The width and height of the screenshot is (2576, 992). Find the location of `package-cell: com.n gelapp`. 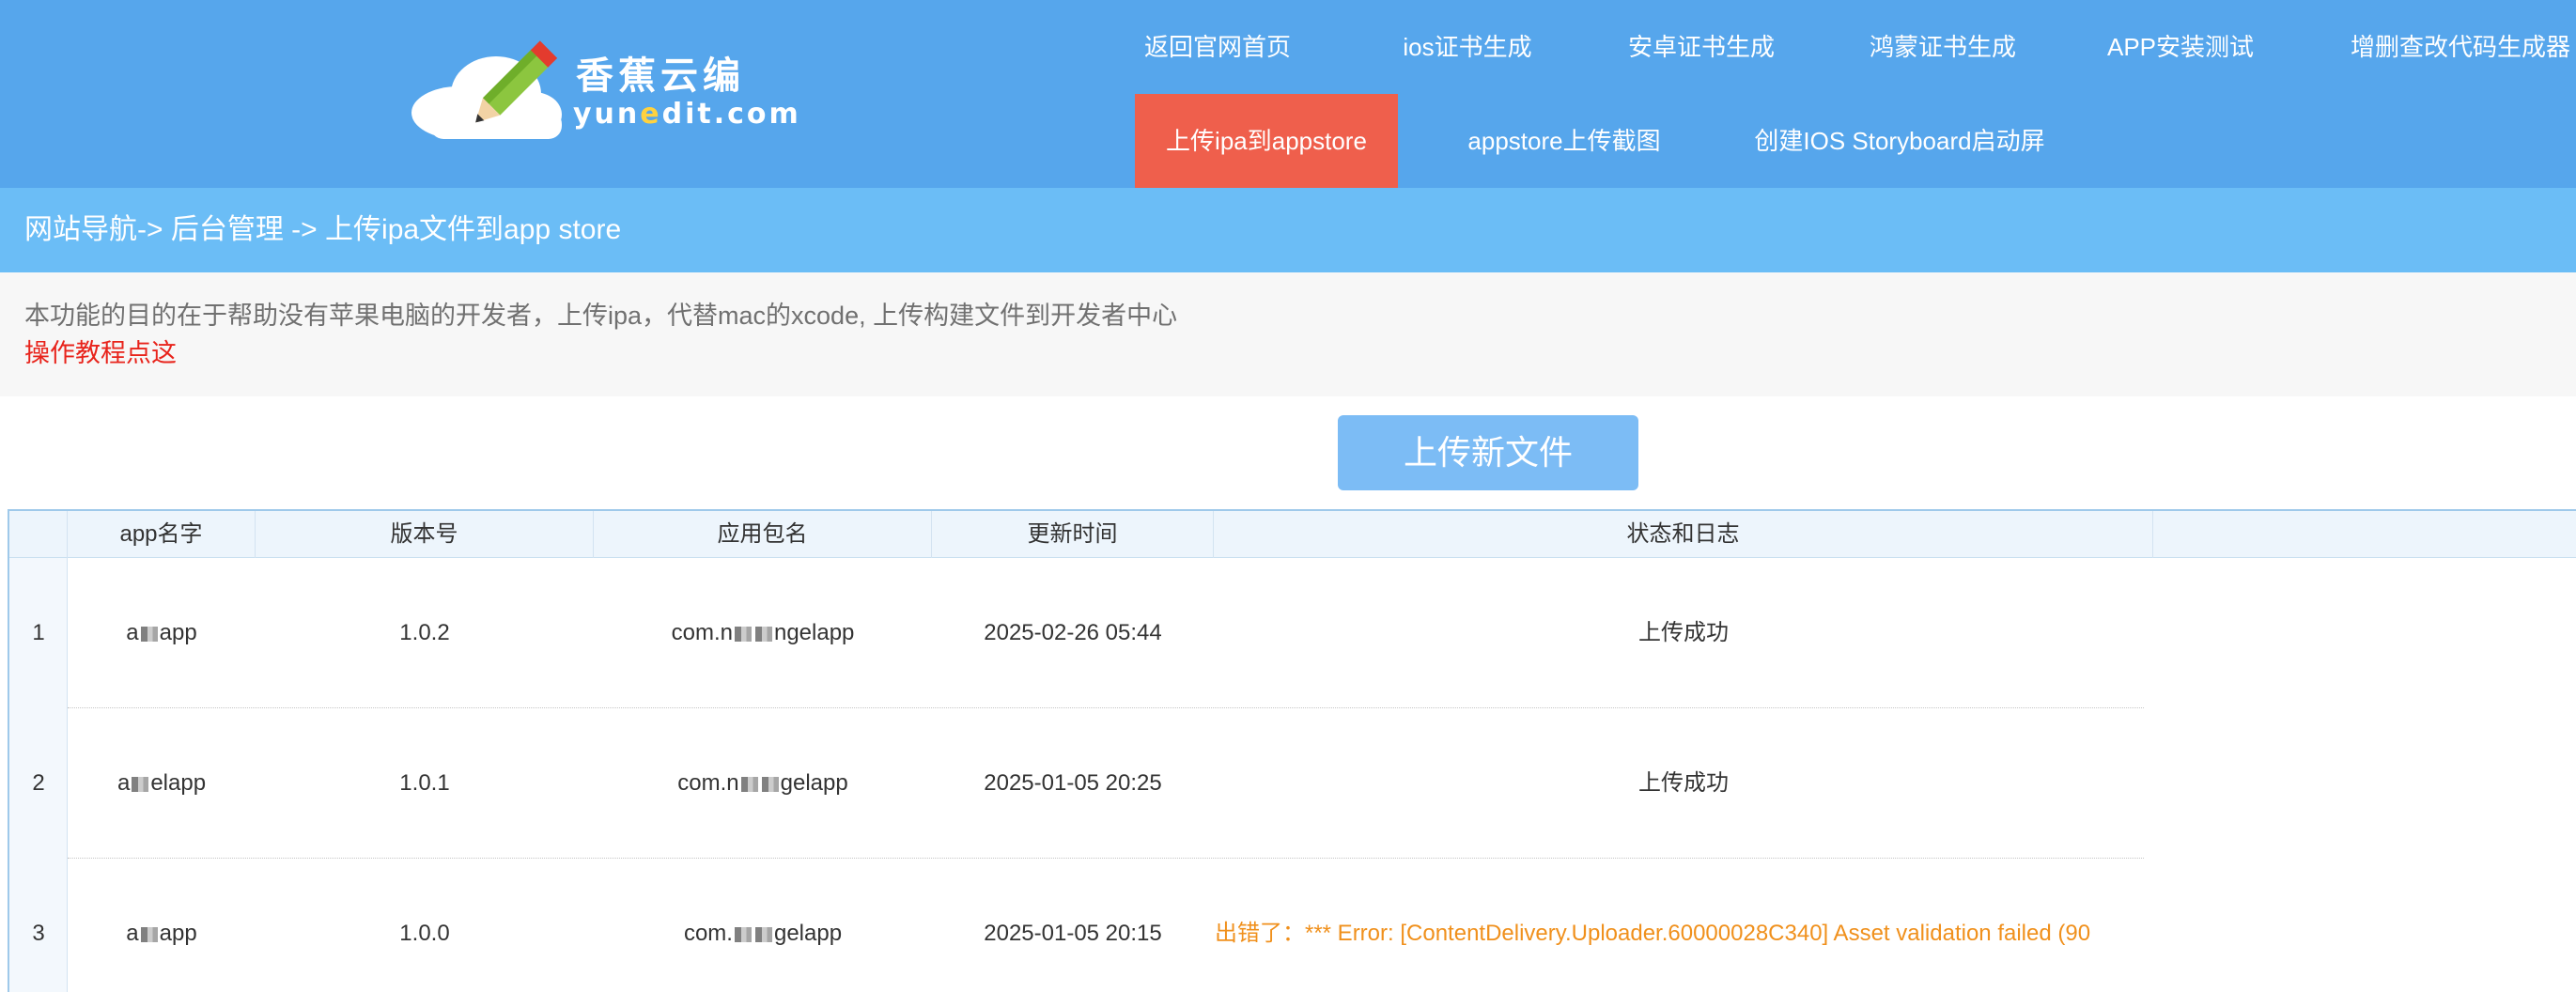

package-cell: com.n gelapp is located at coordinates (762, 783).